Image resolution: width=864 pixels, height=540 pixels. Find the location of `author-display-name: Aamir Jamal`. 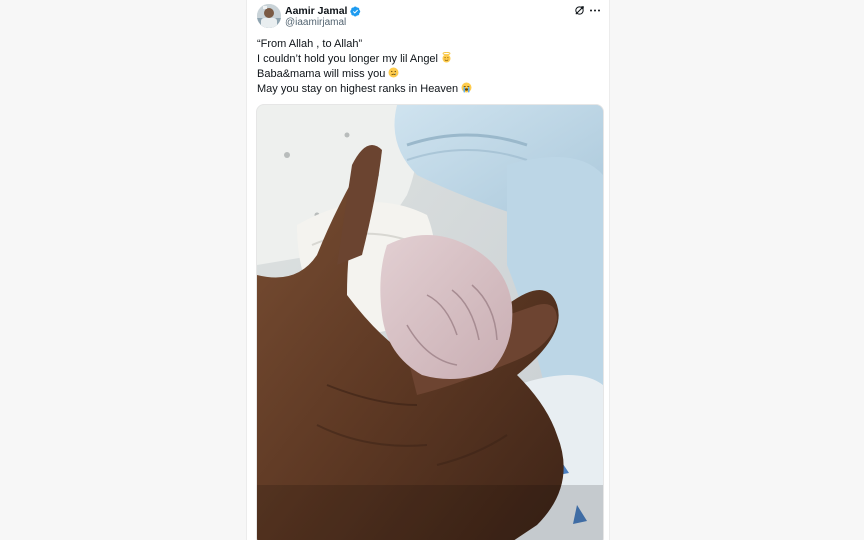

author-display-name: Aamir Jamal is located at coordinates (316, 11).